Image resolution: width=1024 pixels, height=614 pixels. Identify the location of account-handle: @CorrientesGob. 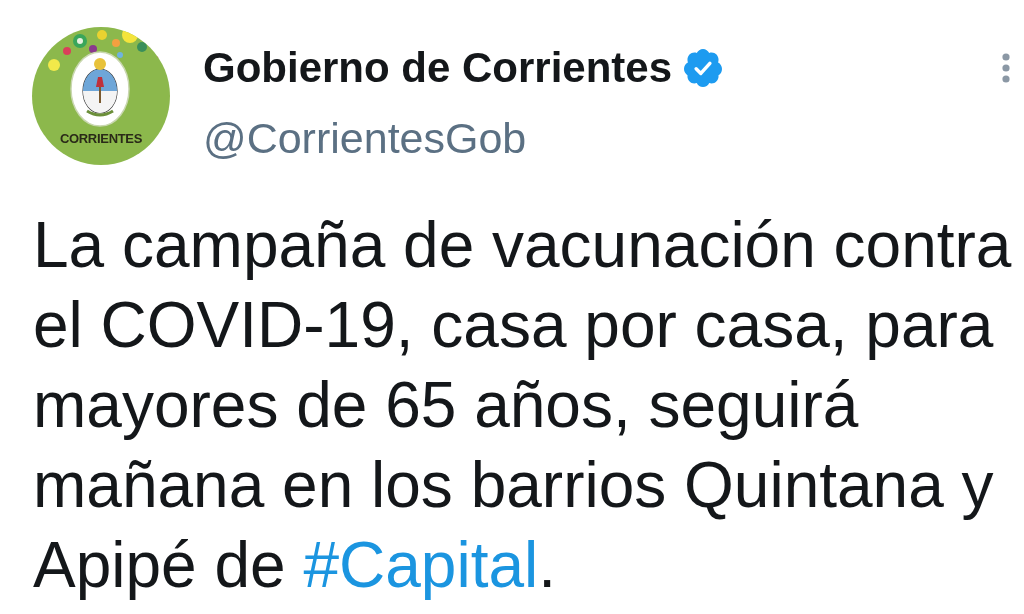
(365, 138).